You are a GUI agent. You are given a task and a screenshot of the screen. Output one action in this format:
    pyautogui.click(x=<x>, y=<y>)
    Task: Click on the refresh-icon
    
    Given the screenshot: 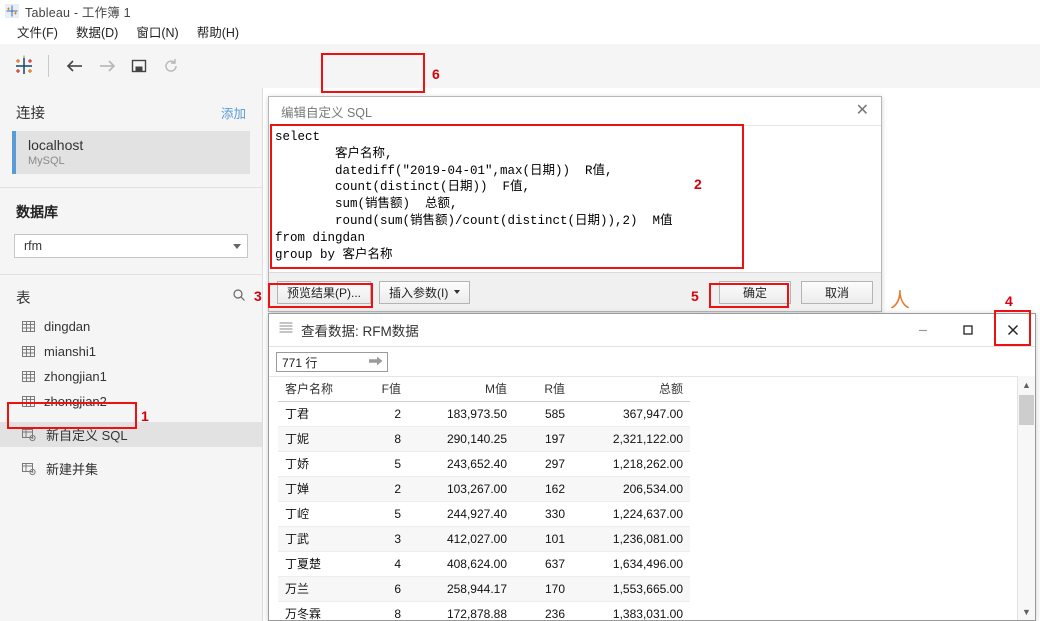 What is the action you would take?
    pyautogui.click(x=171, y=66)
    